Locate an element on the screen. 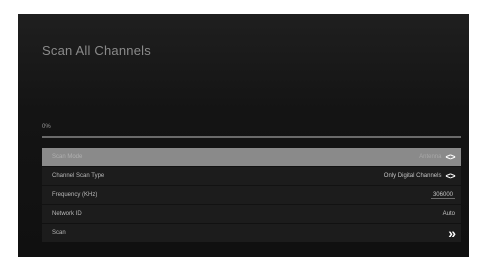 Image resolution: width=486 pixels, height=269 pixels. progress-bar is located at coordinates (251, 137).